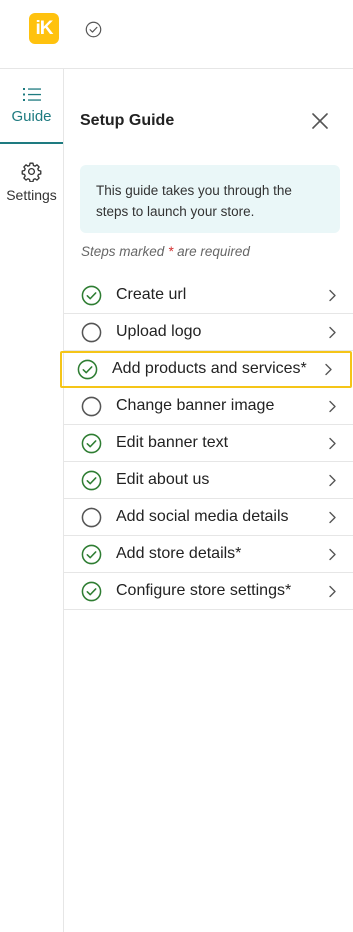  Describe the element at coordinates (204, 590) in the screenshot. I see `step-label: Configure store settings*` at that location.